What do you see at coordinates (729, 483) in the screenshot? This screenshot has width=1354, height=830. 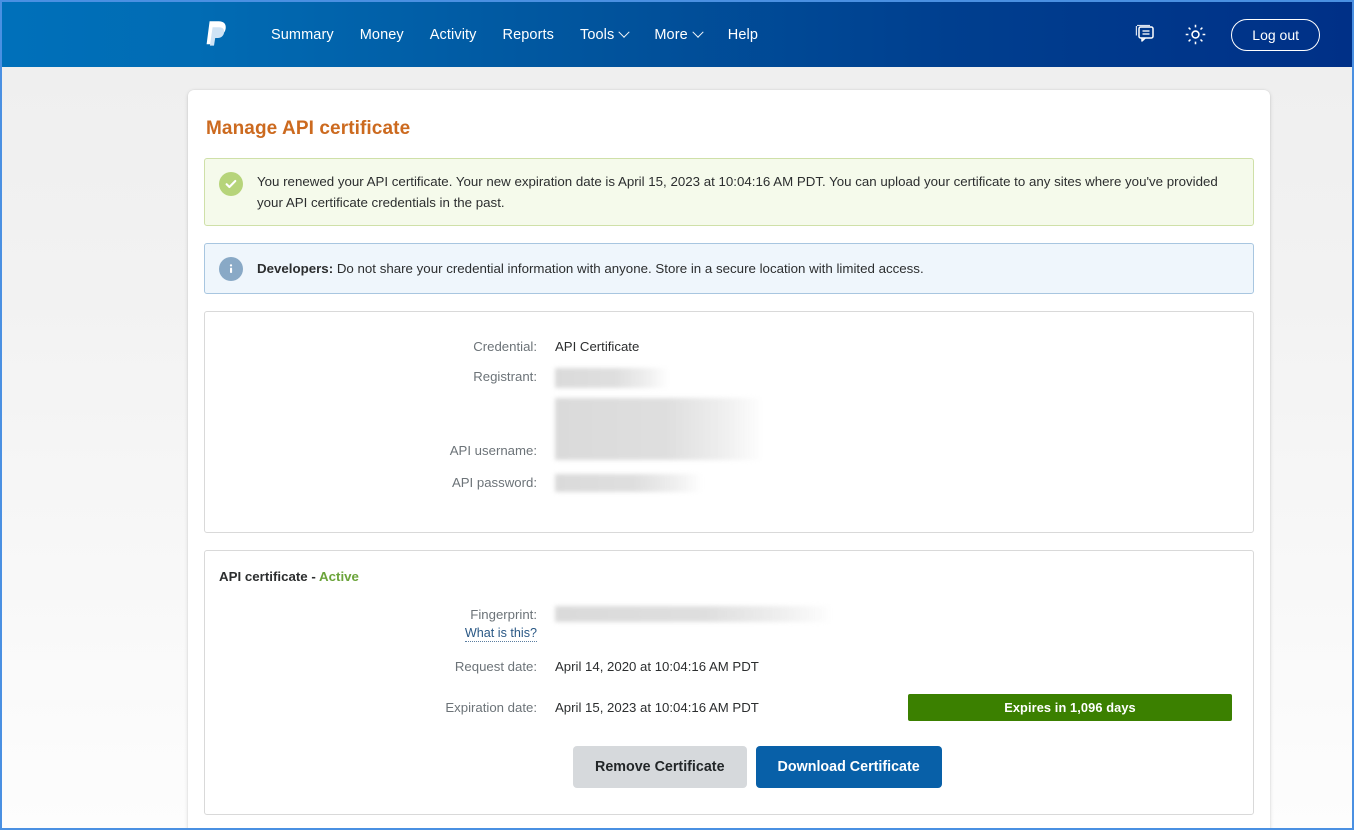 I see `api-password-row: API password:` at bounding box center [729, 483].